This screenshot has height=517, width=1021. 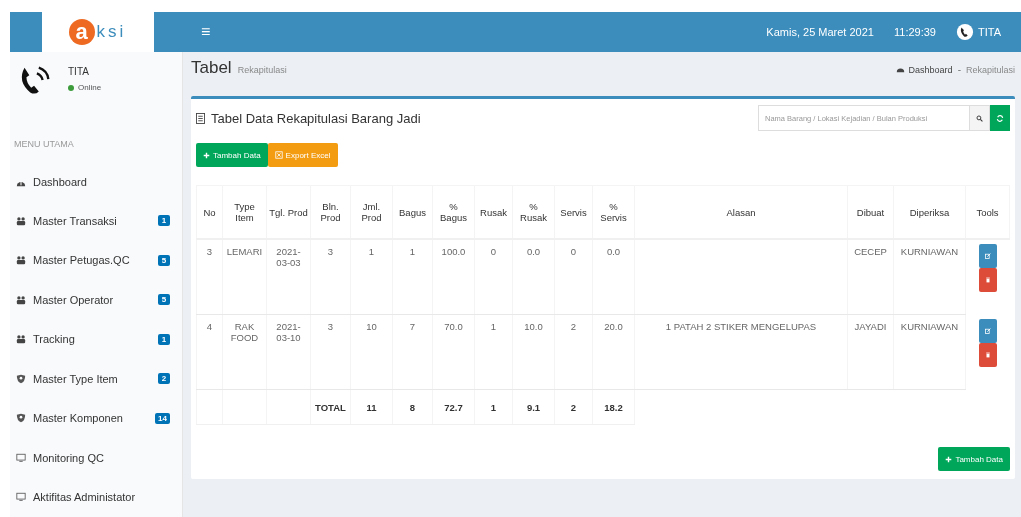 I want to click on sidebar-item: Aktifitas Administator, so click(x=96, y=497).